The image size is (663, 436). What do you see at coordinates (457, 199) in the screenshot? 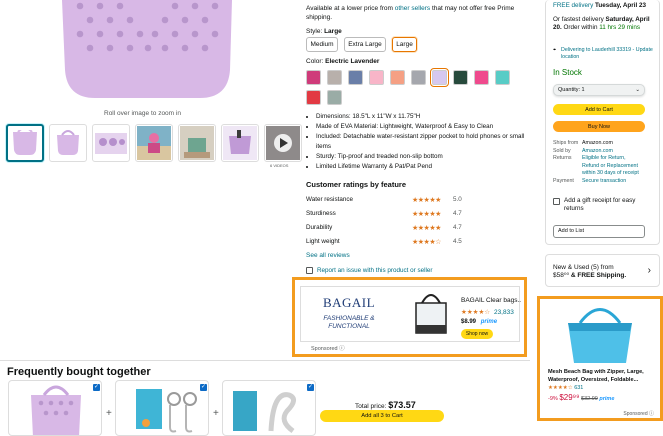
I see `rating-value: 5.0` at bounding box center [457, 199].